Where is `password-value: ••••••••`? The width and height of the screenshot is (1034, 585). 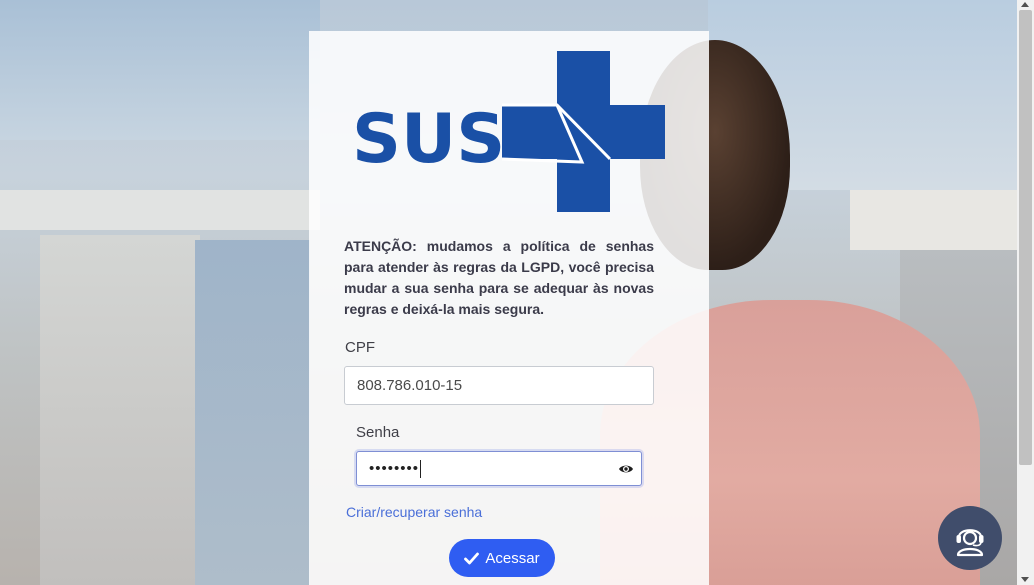
password-value: •••••••• is located at coordinates (394, 468).